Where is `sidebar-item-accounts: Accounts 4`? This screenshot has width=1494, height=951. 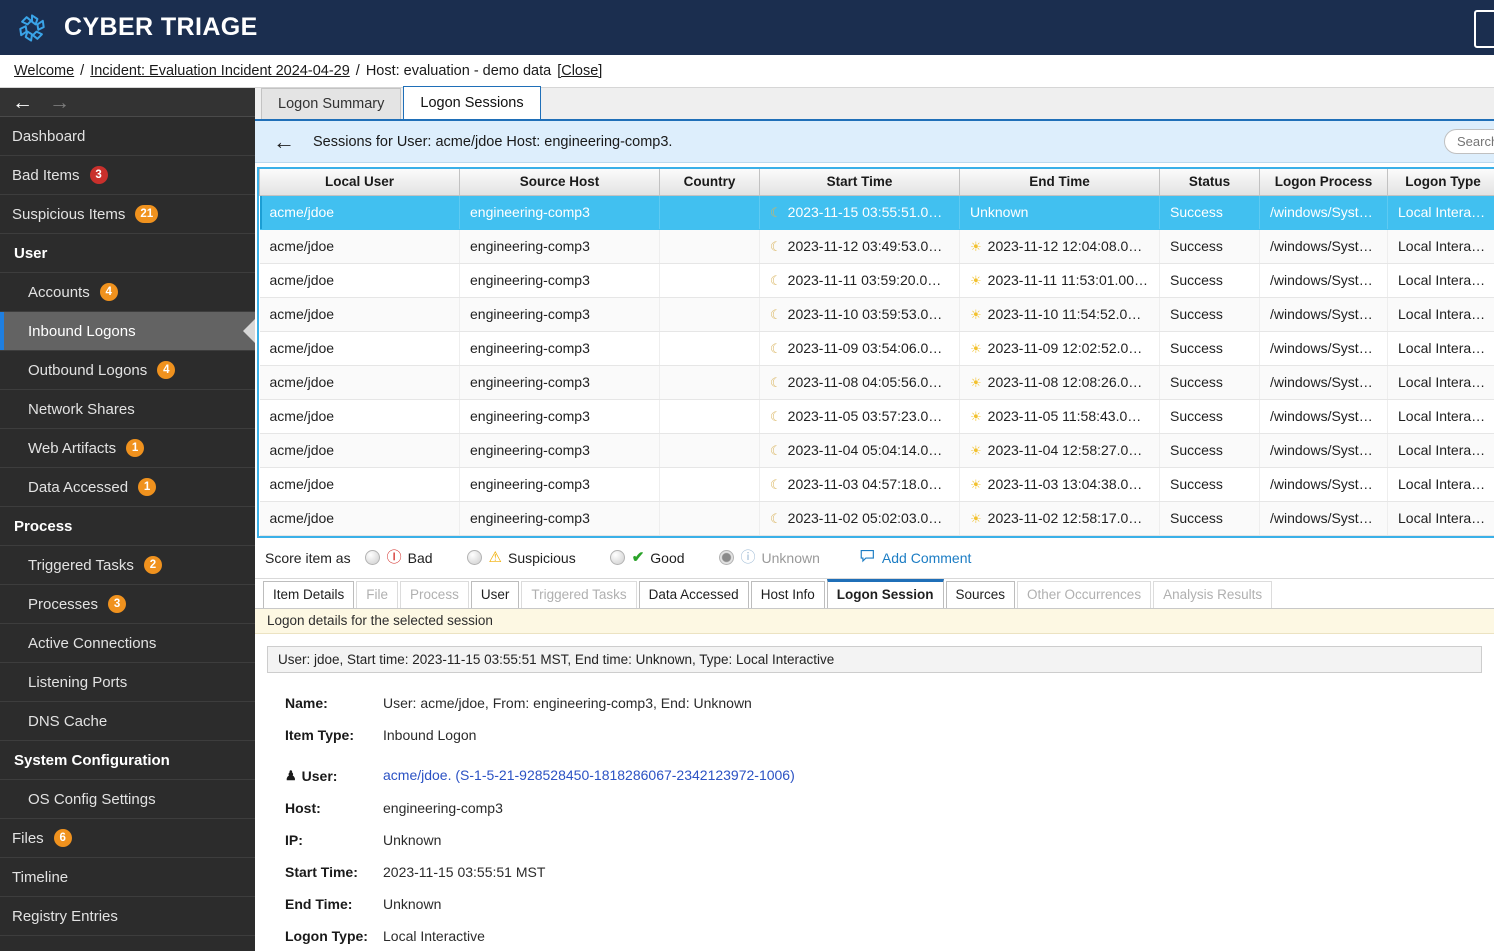 sidebar-item-accounts: Accounts 4 is located at coordinates (127, 292).